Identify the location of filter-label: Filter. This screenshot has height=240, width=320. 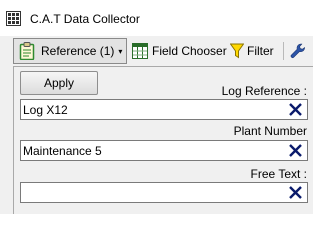
(260, 51).